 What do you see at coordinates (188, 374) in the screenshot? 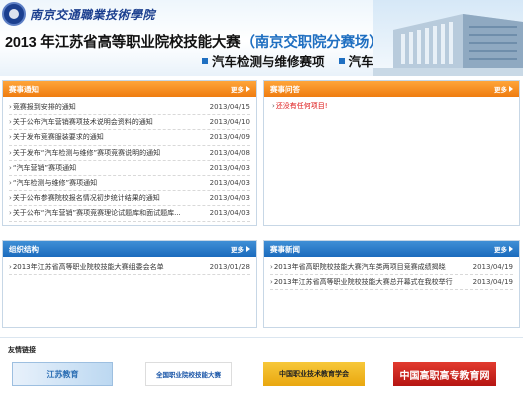
I see `link-skills-competition: 全国职业院校技能大赛` at bounding box center [188, 374].